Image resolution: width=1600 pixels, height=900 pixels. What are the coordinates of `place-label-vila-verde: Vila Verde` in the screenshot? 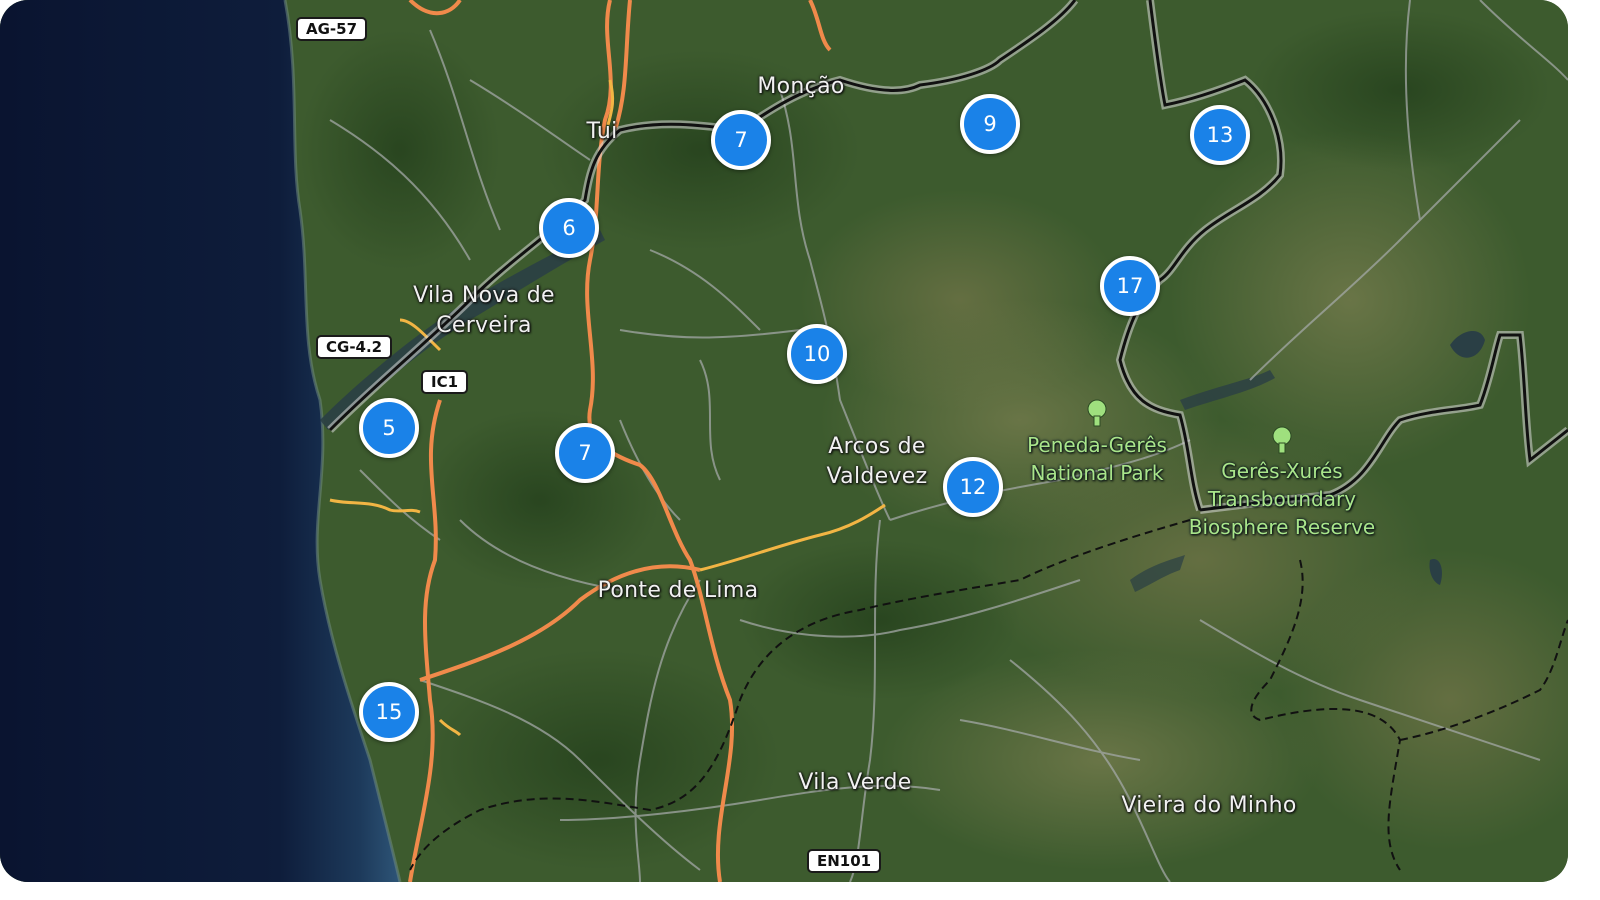 It's located at (855, 782).